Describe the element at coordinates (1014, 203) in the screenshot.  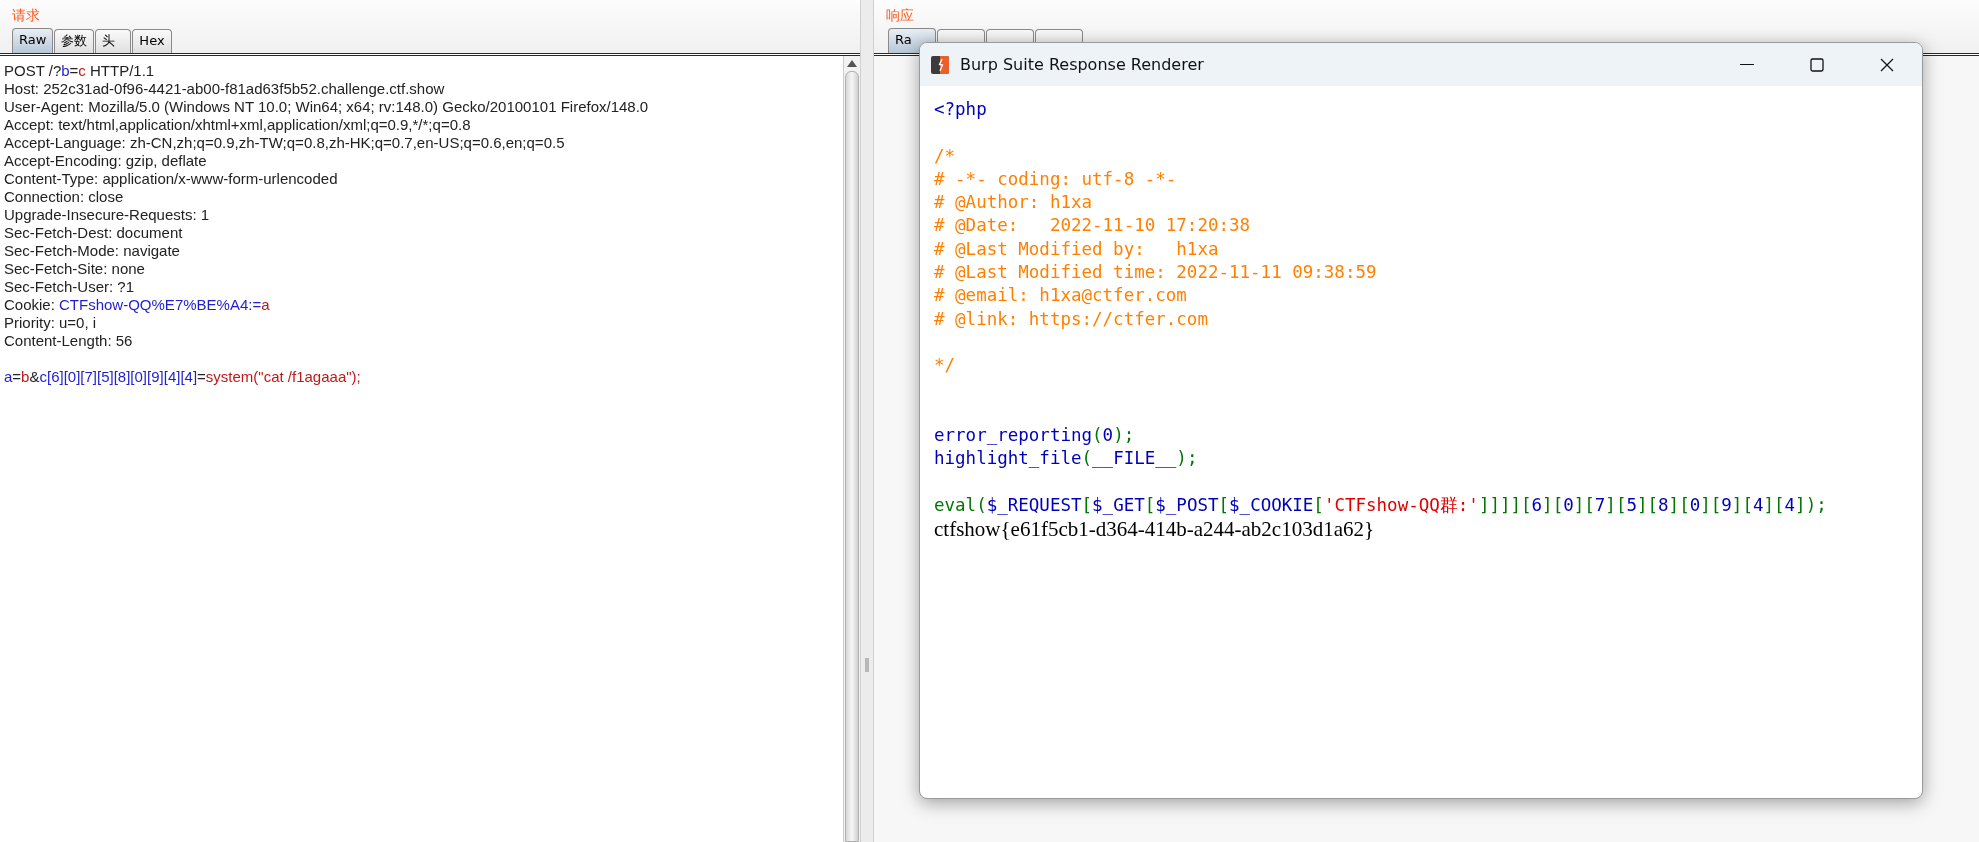
I see `code-line: # @Author: h1xa` at that location.